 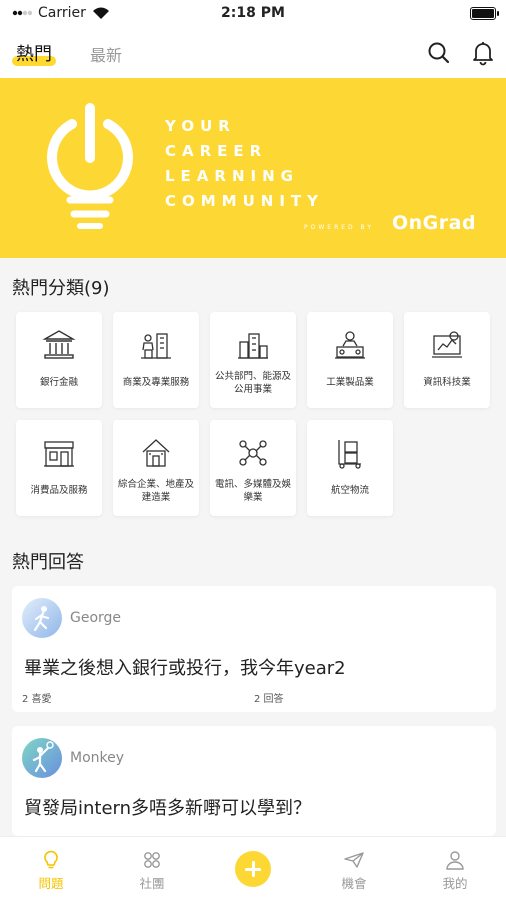 I want to click on banner-tagline: YOUR CAREER LEARNING COMMUNITY, so click(x=244, y=164).